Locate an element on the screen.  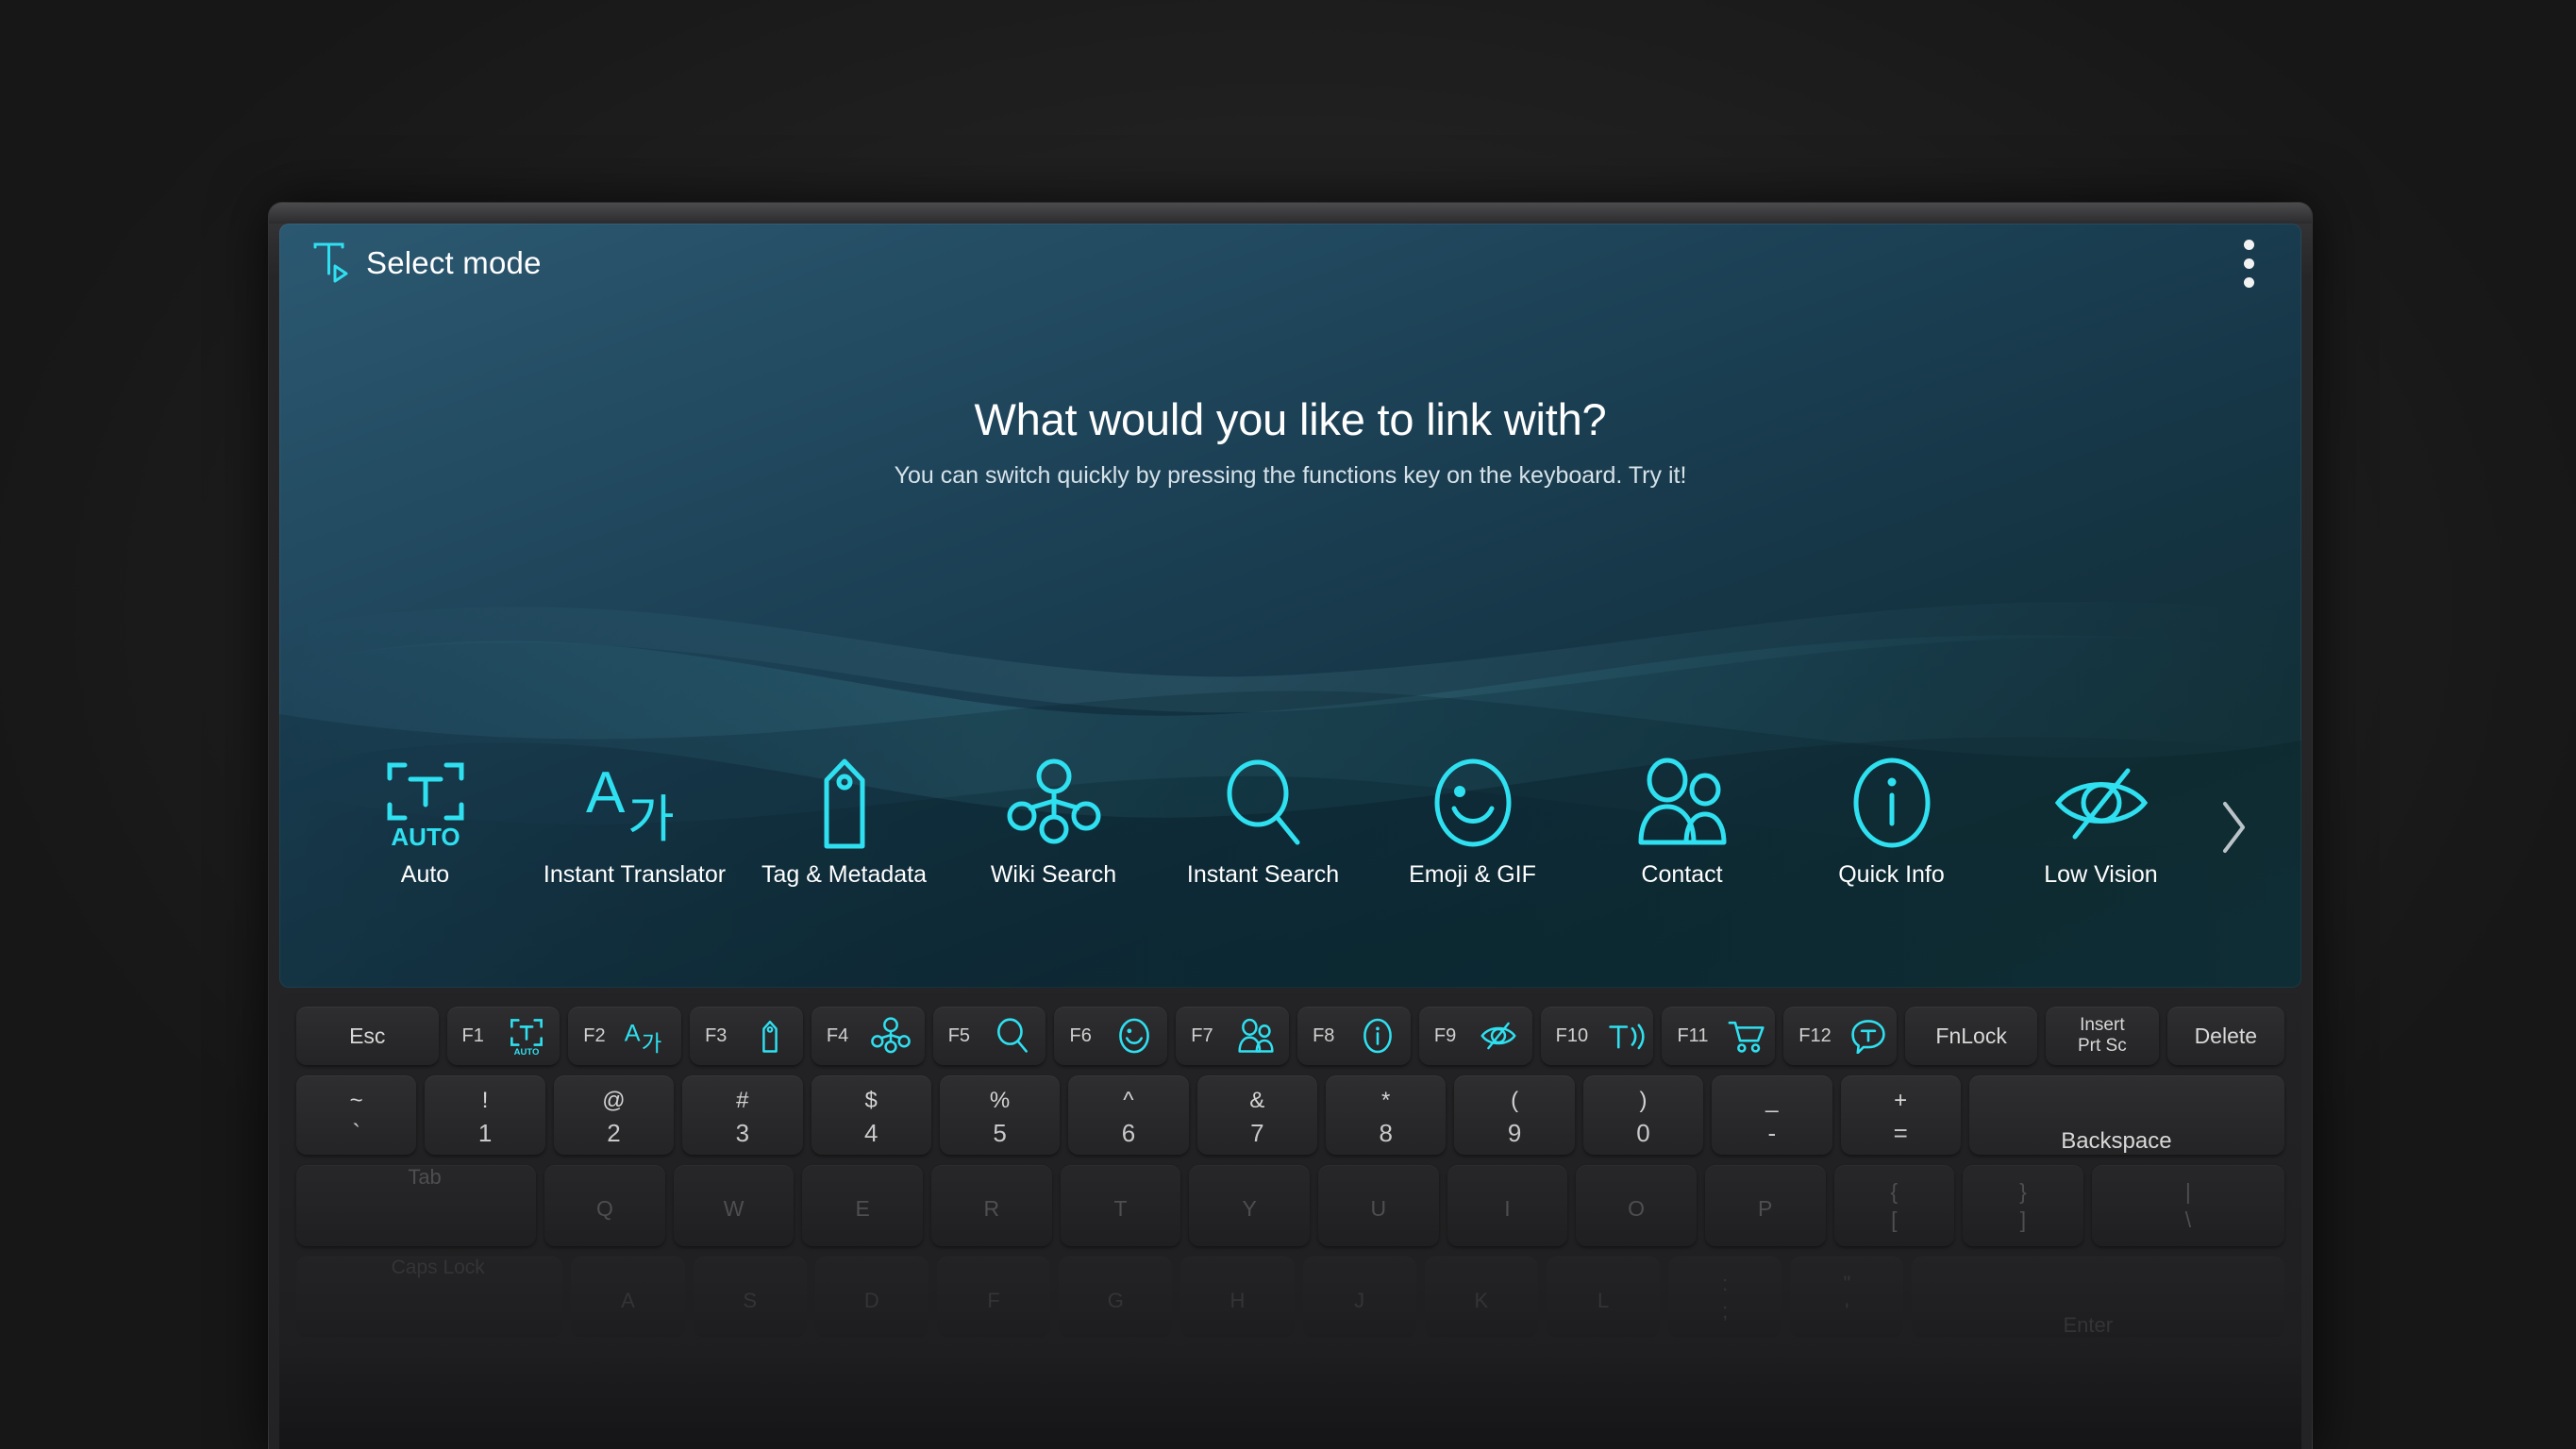
mode-item-instant-translator: A 가 Instant Translator is located at coordinates (635, 821).